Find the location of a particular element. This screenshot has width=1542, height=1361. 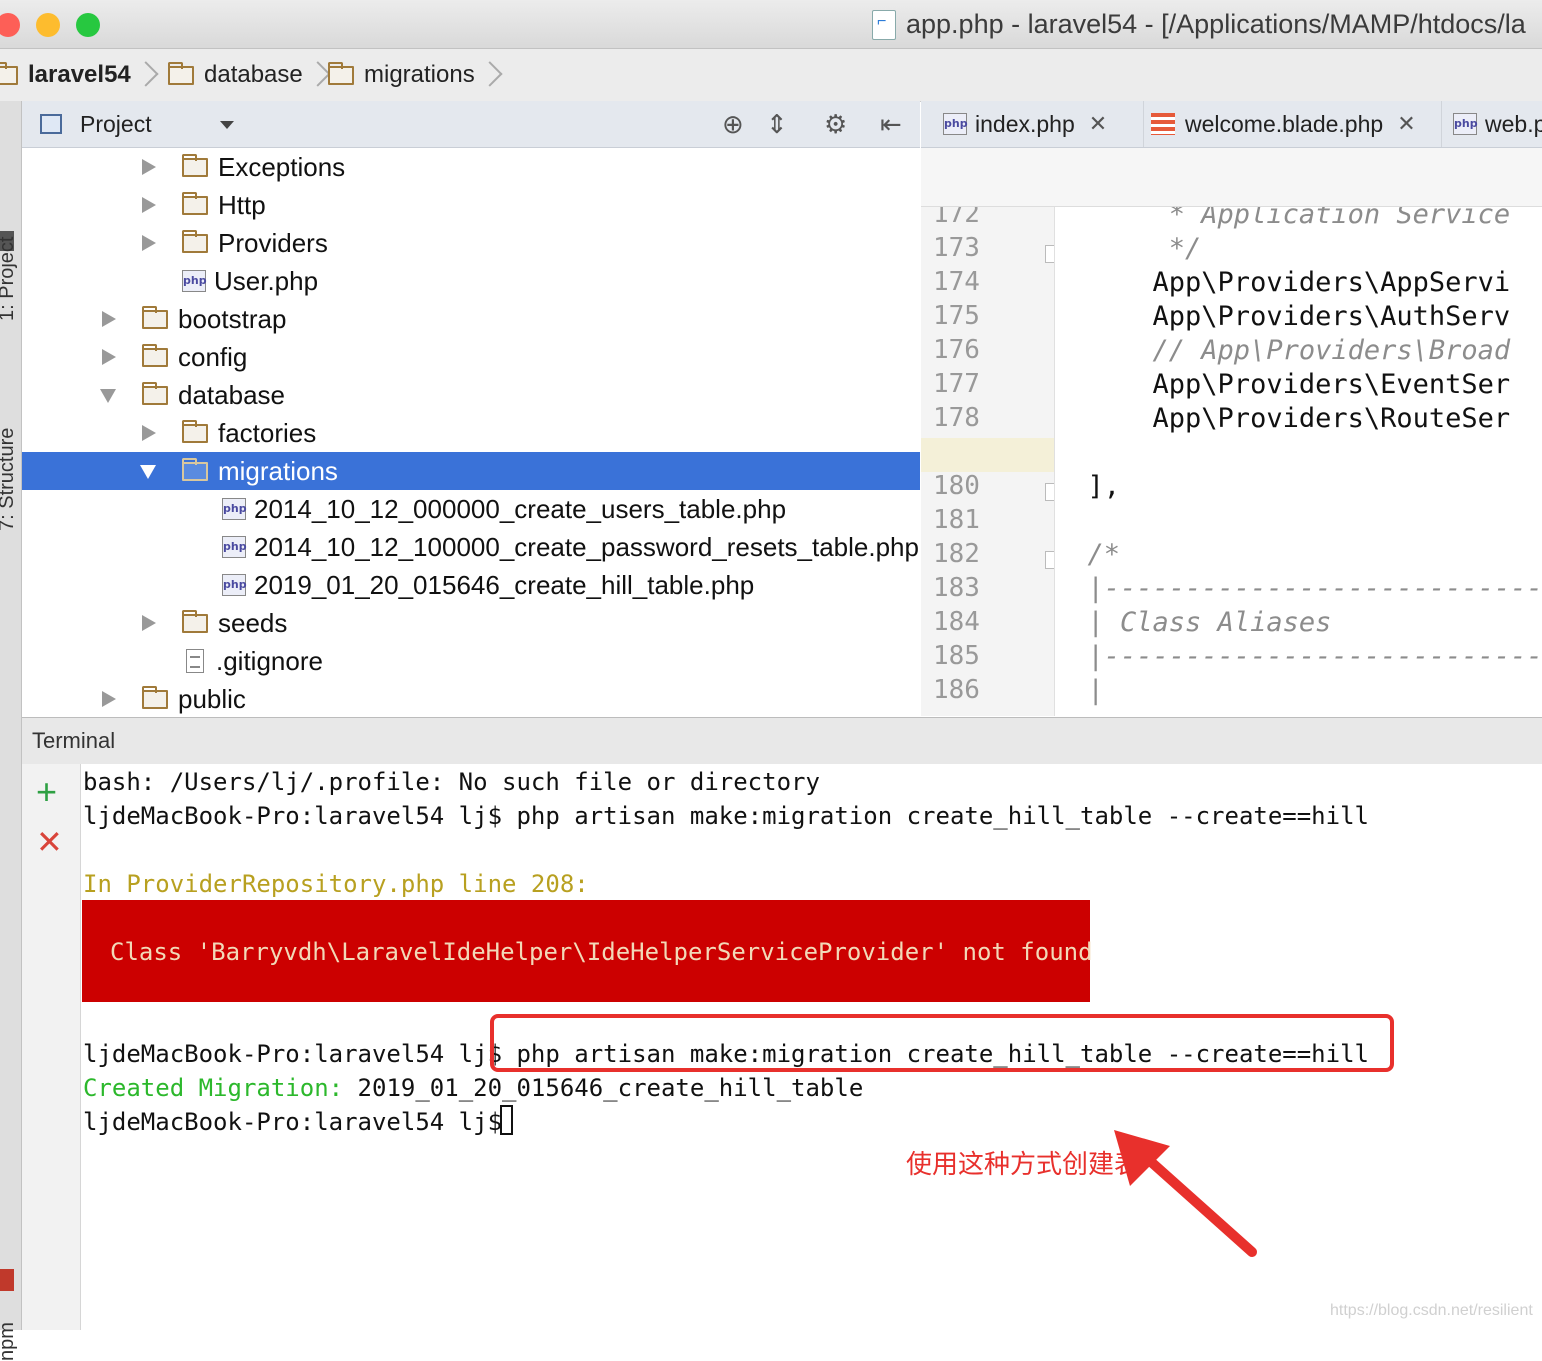

code-line: App\Providers\RouteSer is located at coordinates (1283, 418).